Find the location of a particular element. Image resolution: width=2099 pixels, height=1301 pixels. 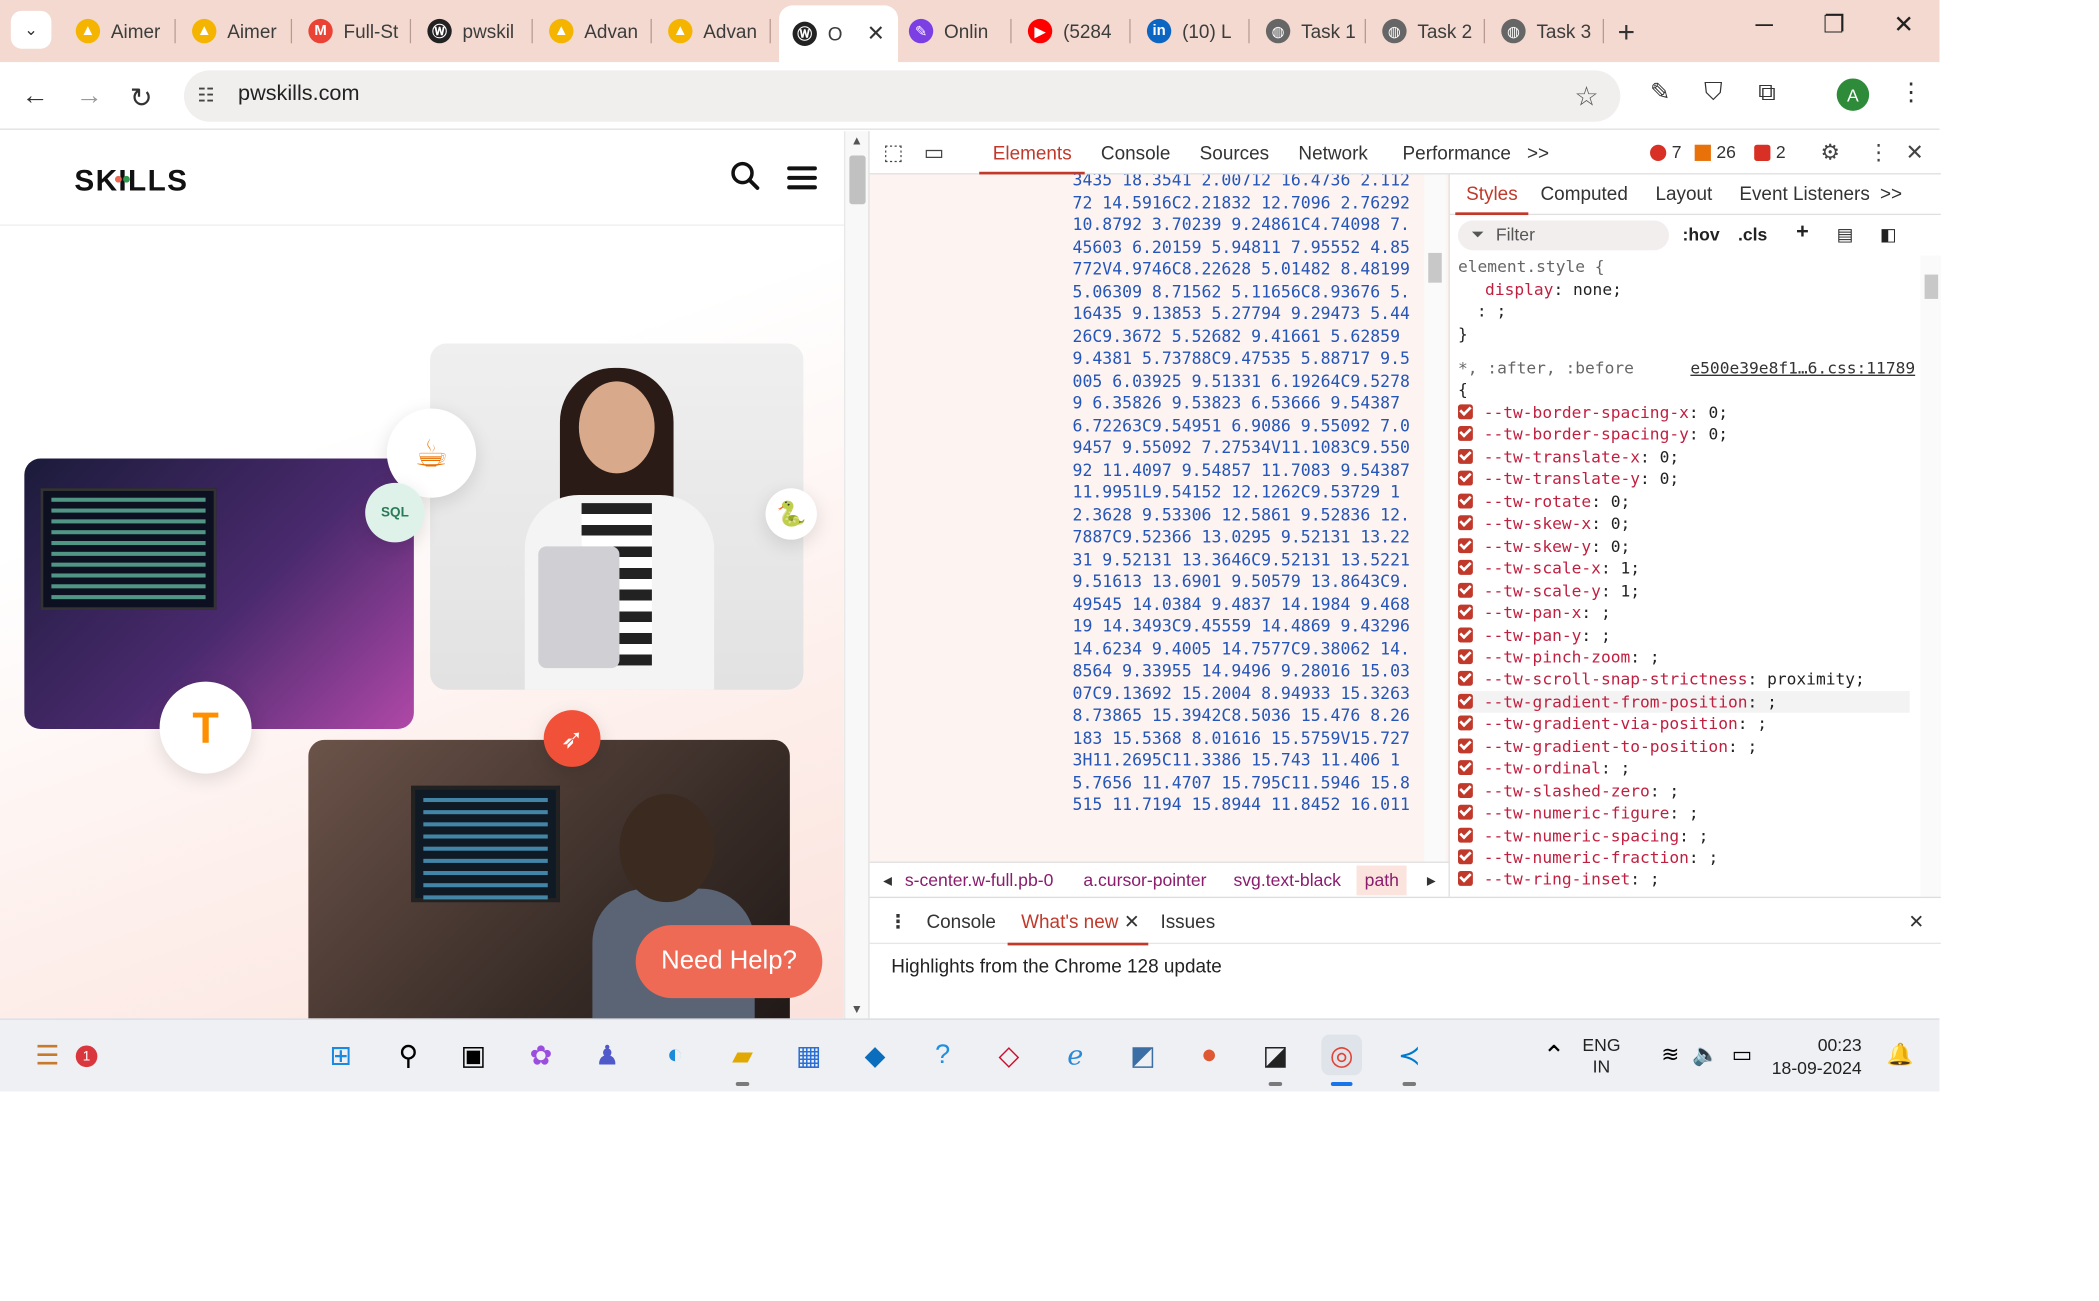

copilot-icon: ✿ is located at coordinates (541, 1055).